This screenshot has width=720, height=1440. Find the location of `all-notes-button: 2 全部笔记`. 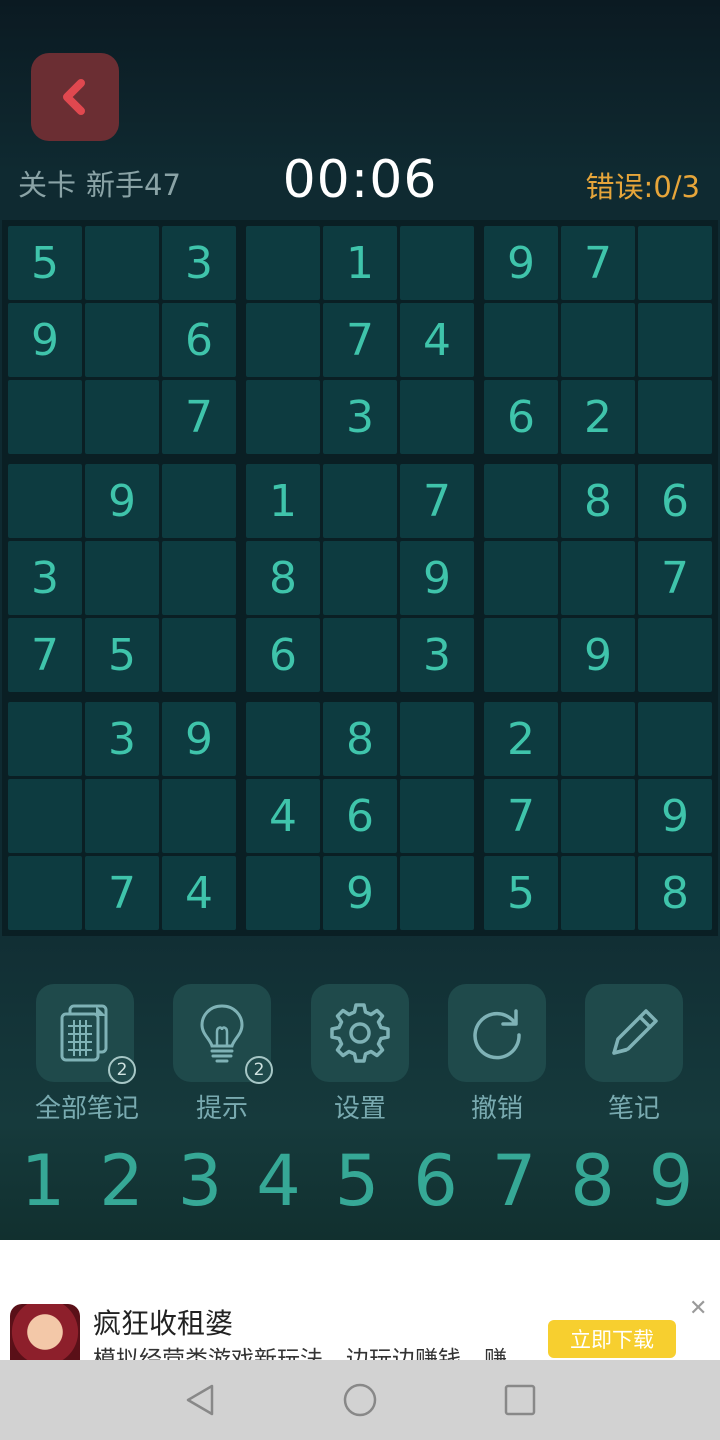

all-notes-button: 2 全部笔记 is located at coordinates (87, 1054).